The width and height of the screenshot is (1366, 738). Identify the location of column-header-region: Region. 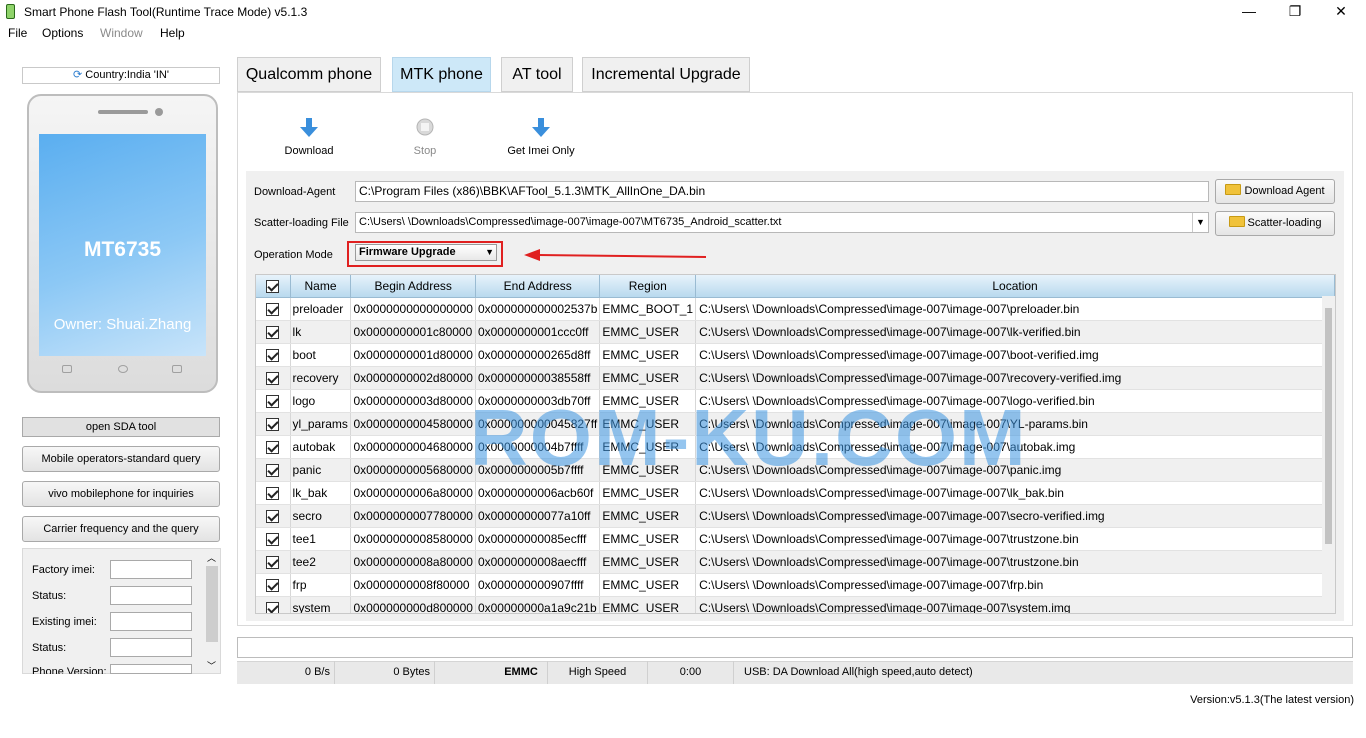
(648, 286).